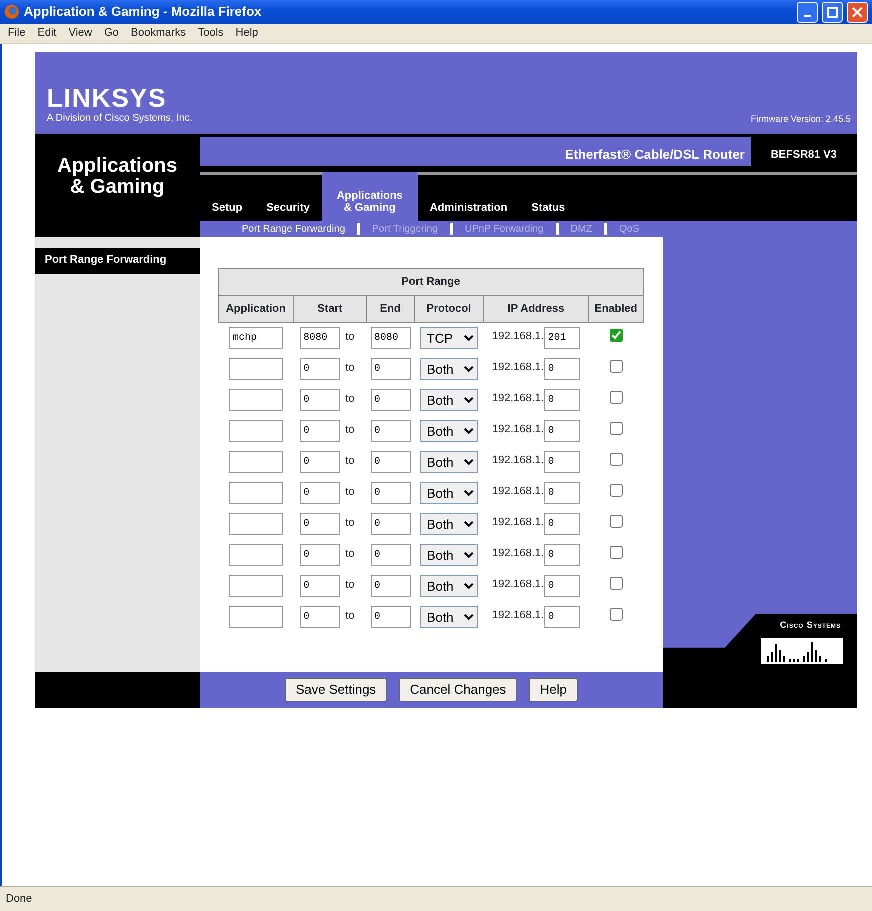 Image resolution: width=872 pixels, height=911 pixels. I want to click on menu-item: Go, so click(112, 33).